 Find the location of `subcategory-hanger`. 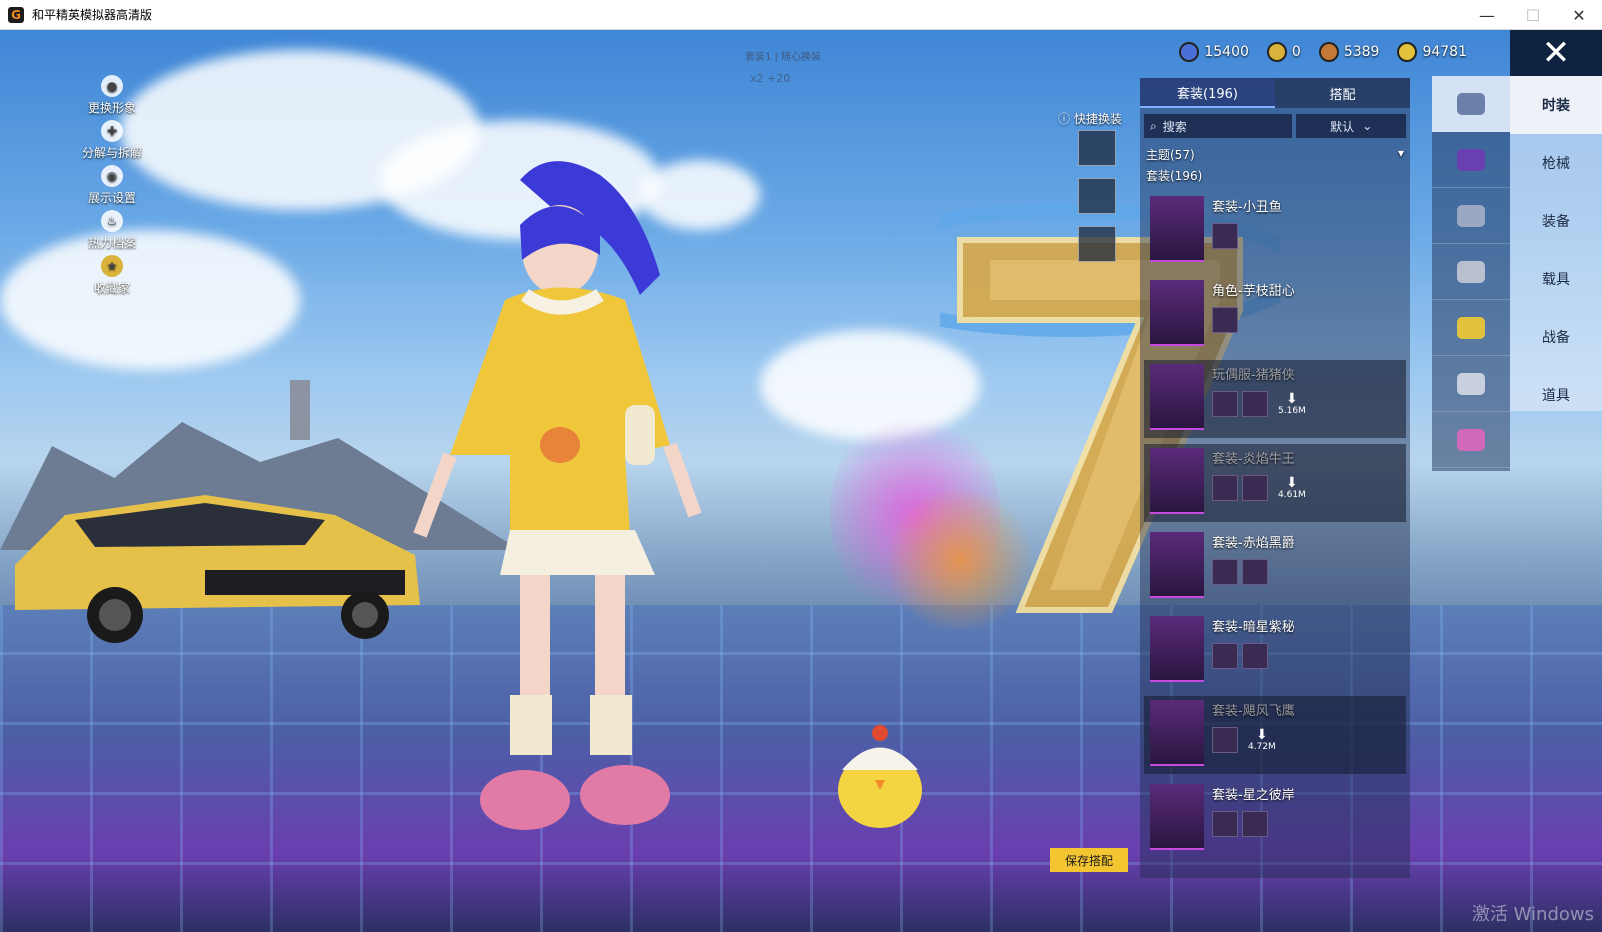

subcategory-hanger is located at coordinates (1471, 384).